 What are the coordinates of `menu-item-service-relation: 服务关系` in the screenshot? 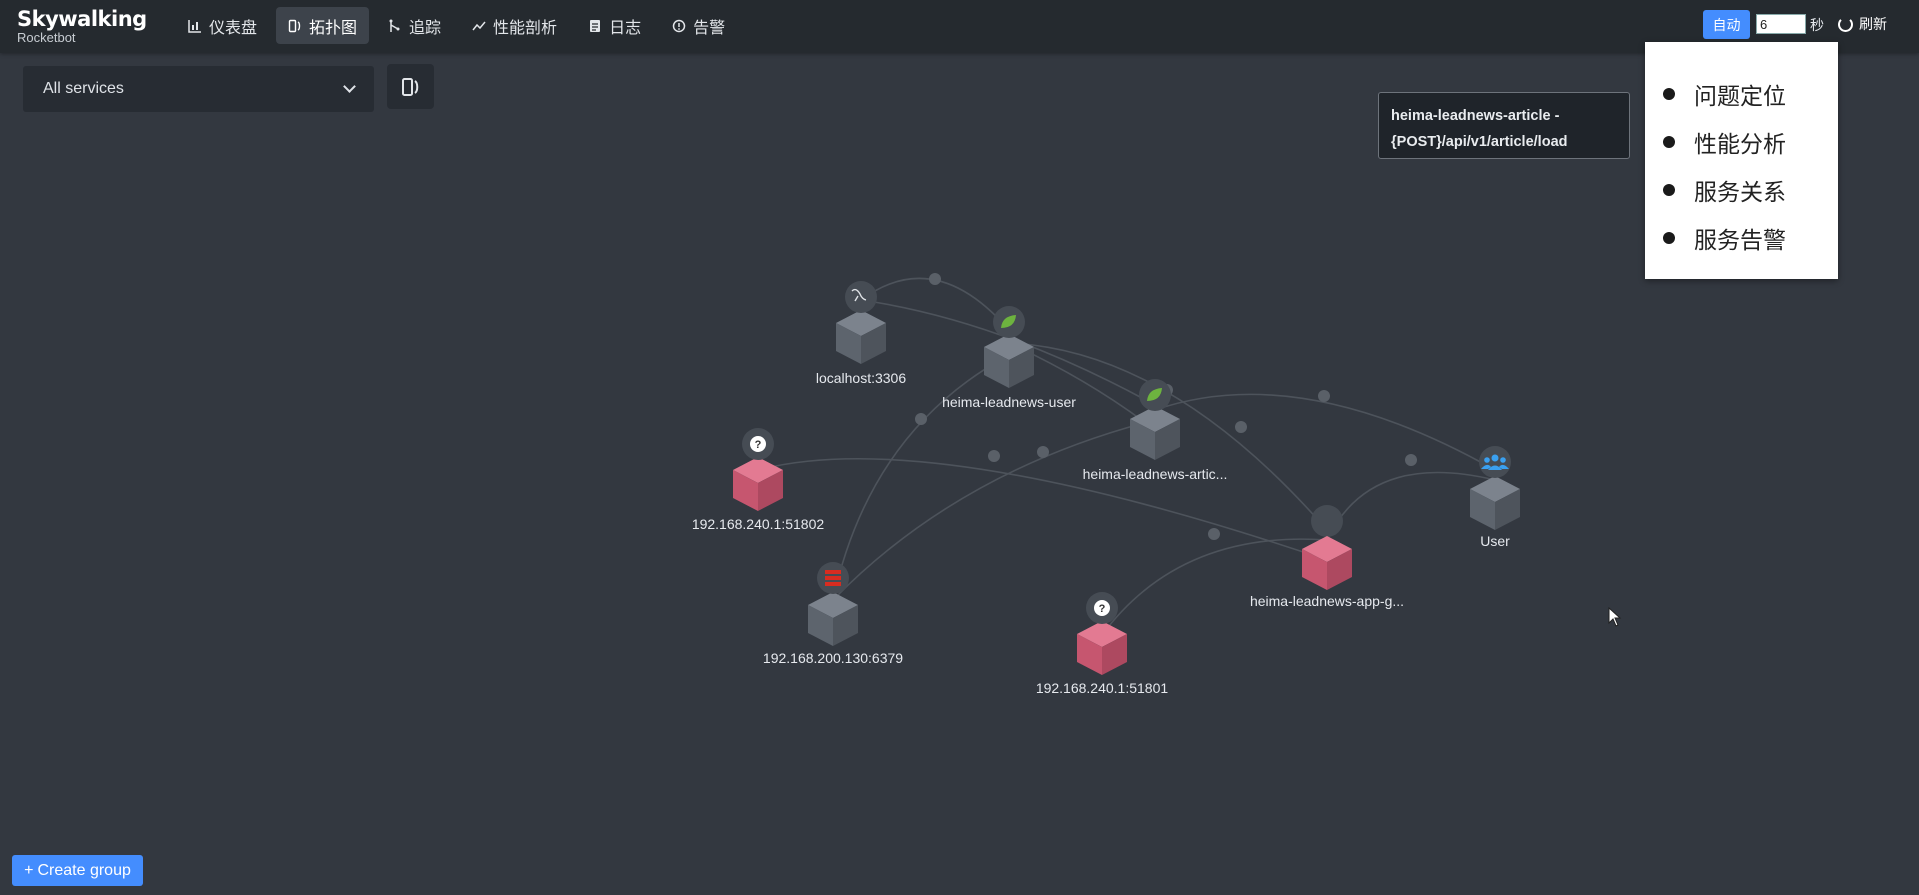 It's located at (1750, 190).